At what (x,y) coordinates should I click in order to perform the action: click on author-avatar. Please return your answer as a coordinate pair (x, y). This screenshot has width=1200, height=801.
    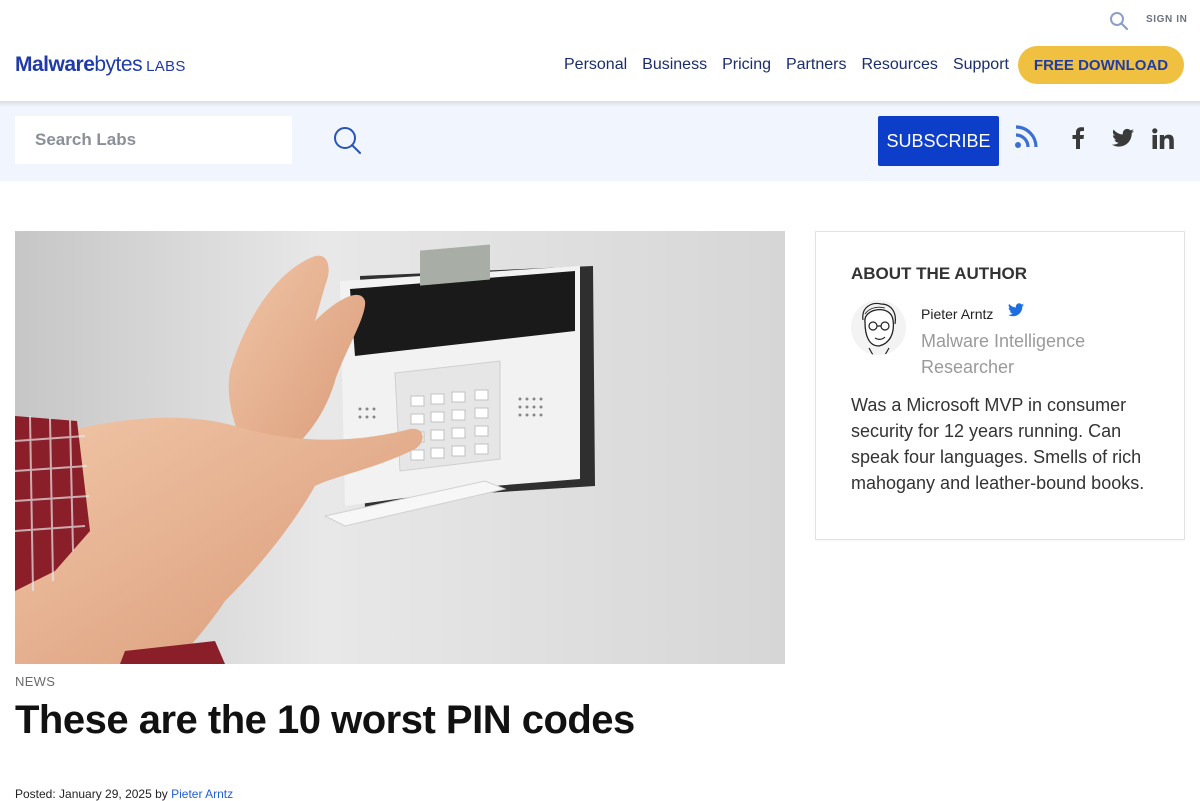
    Looking at the image, I should click on (878, 327).